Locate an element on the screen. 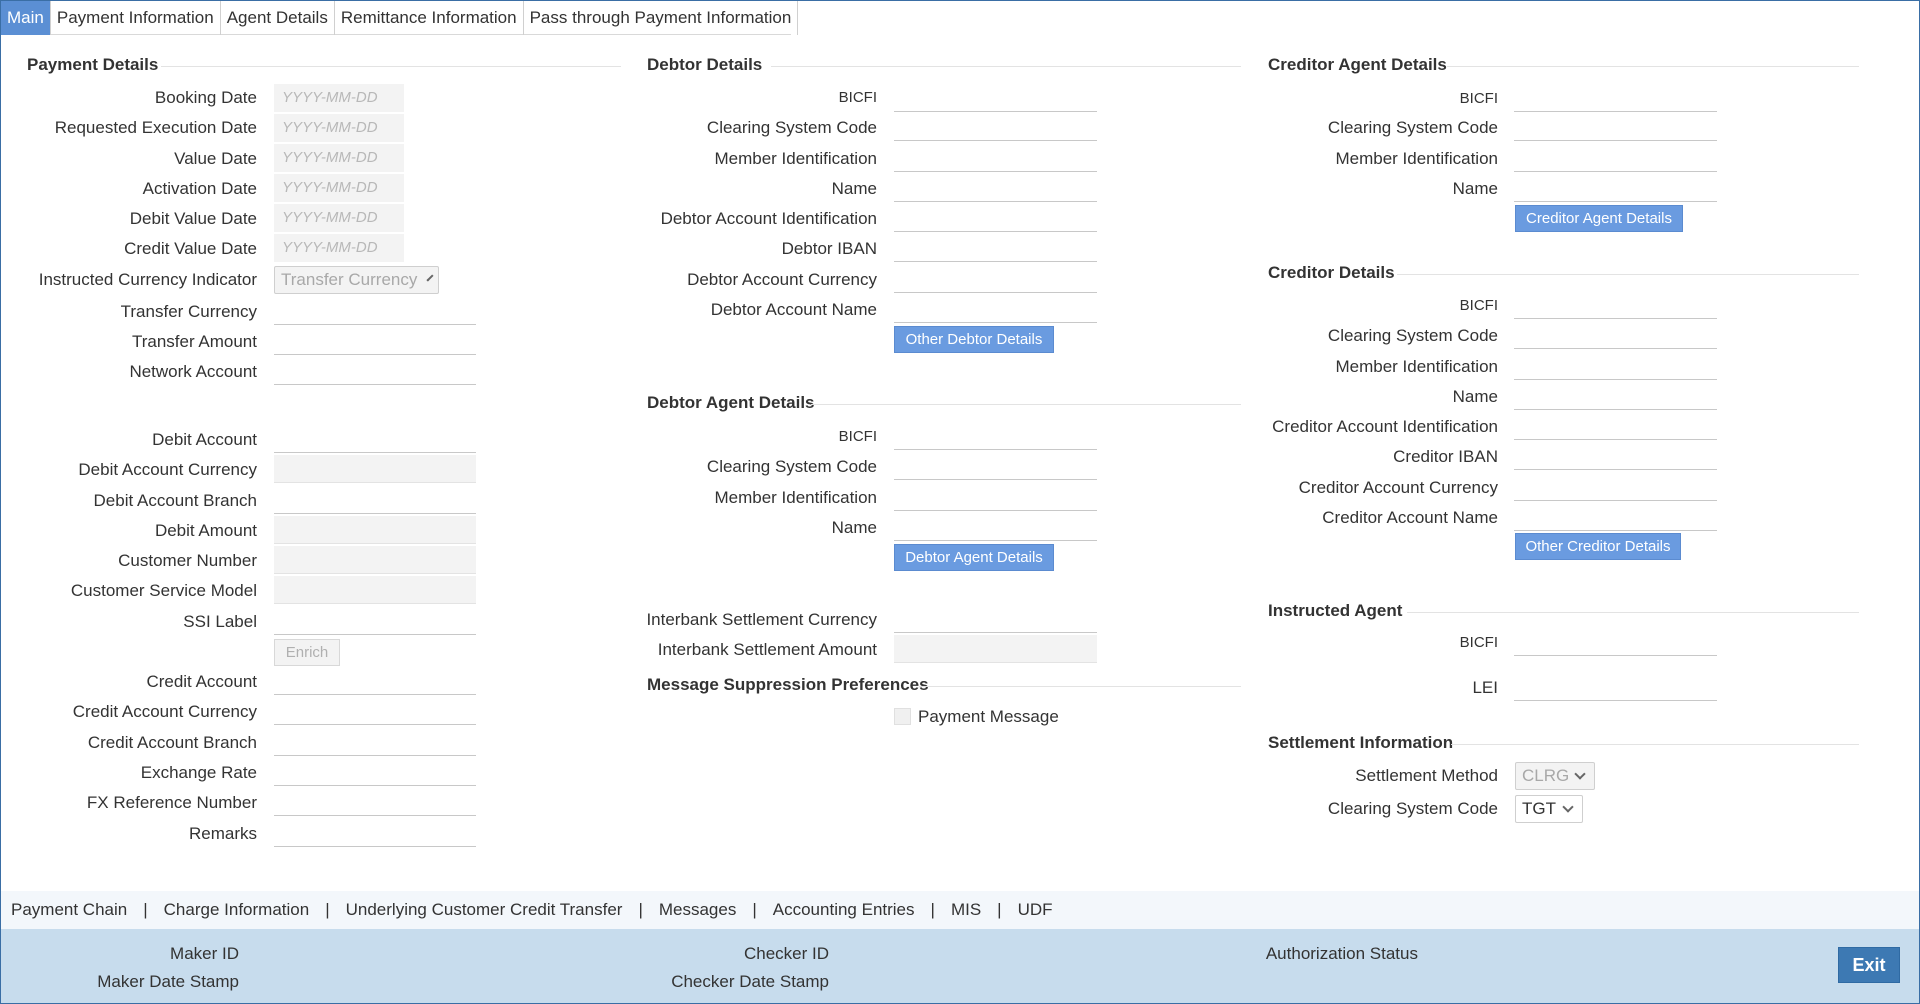 The width and height of the screenshot is (1920, 1004). debtor-agent-details-button: Debtor Agent Details is located at coordinates (974, 557).